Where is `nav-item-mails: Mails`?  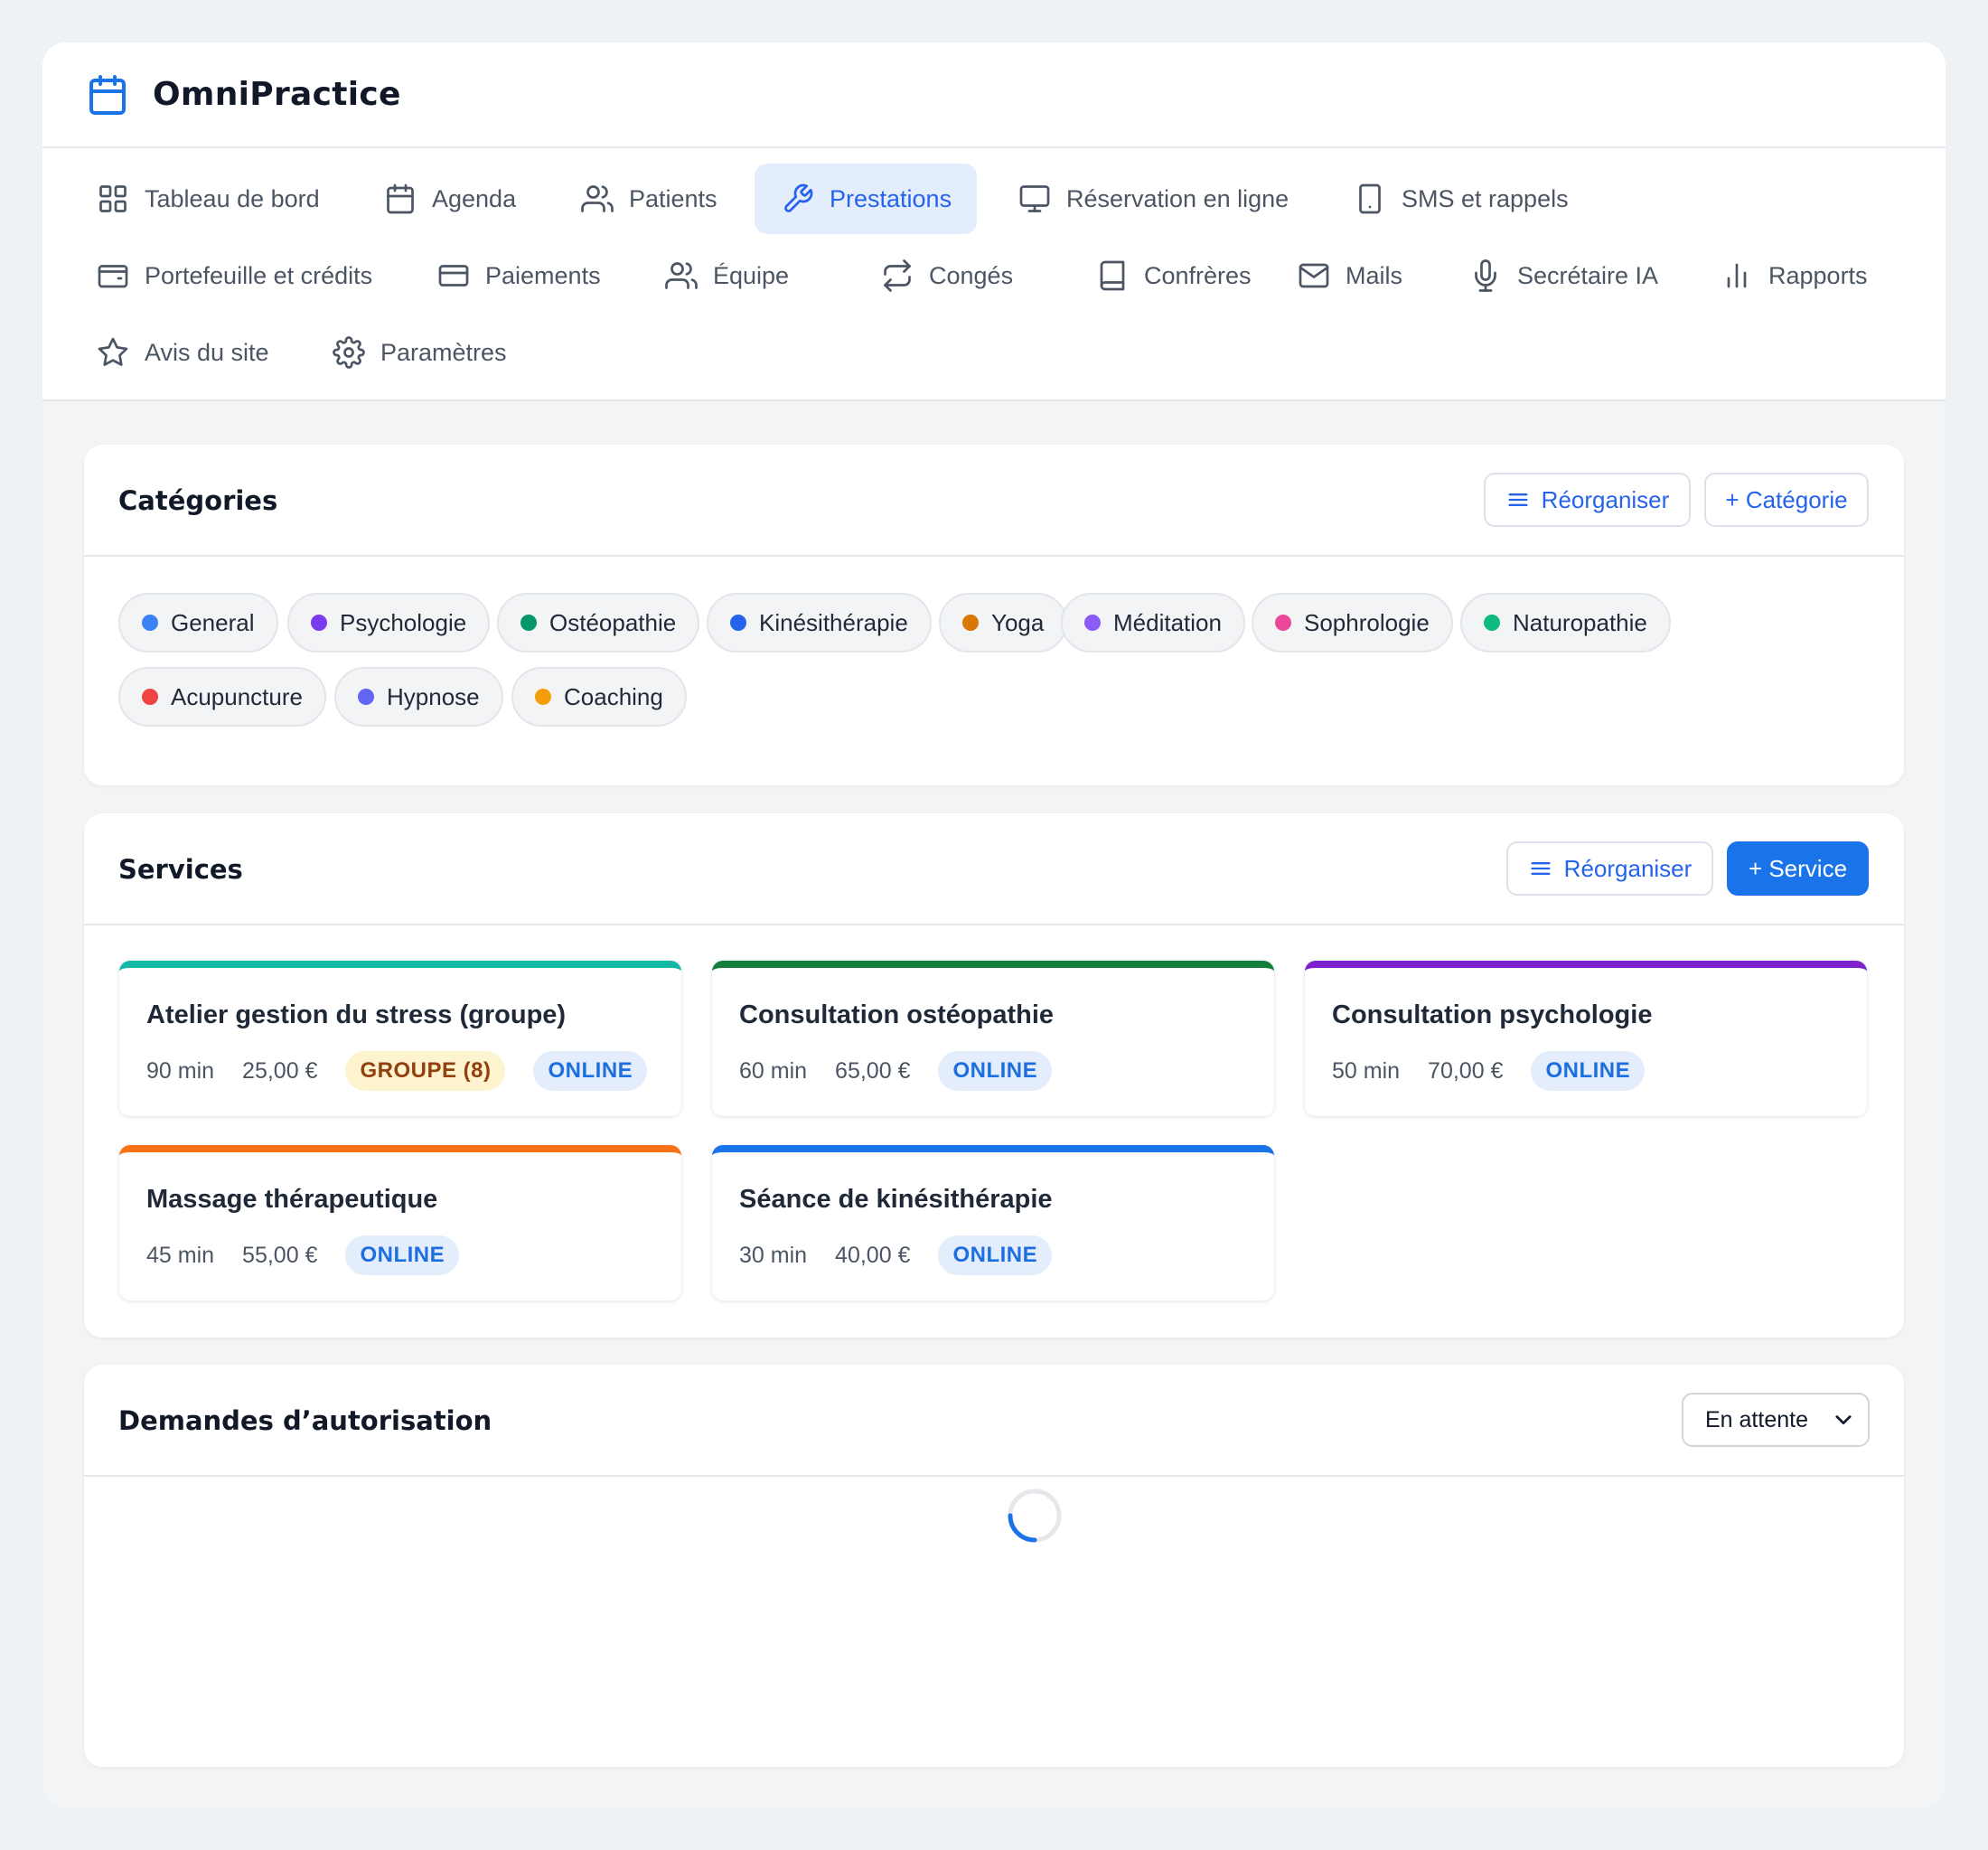 nav-item-mails: Mails is located at coordinates (1349, 275).